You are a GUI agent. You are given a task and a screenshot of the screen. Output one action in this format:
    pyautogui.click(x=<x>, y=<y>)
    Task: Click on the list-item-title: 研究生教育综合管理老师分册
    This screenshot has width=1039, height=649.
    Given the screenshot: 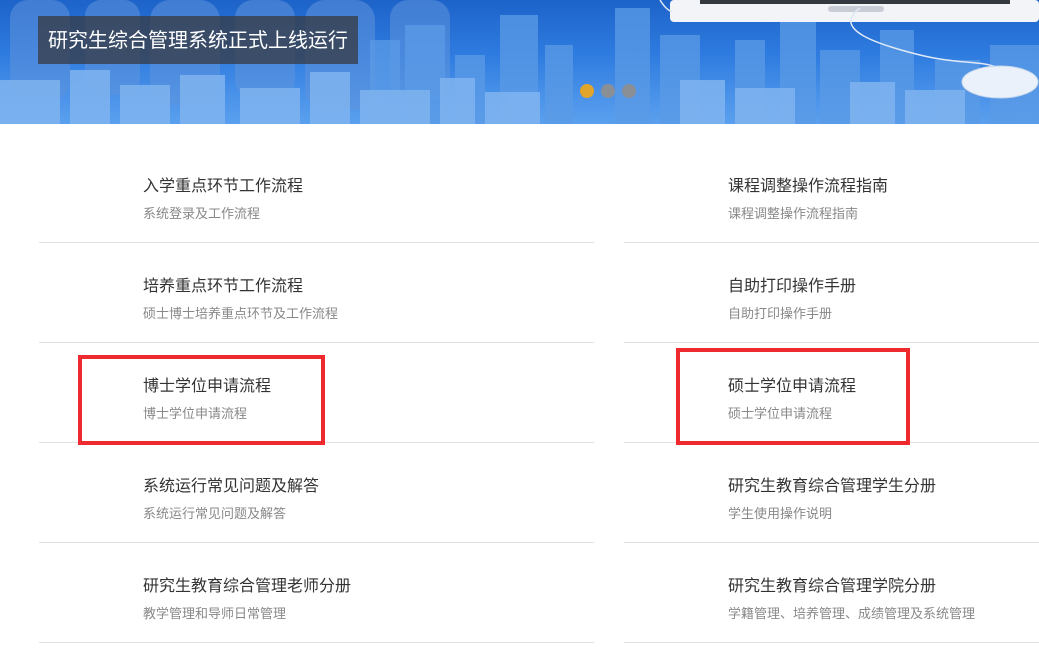 What is the action you would take?
    pyautogui.click(x=368, y=569)
    